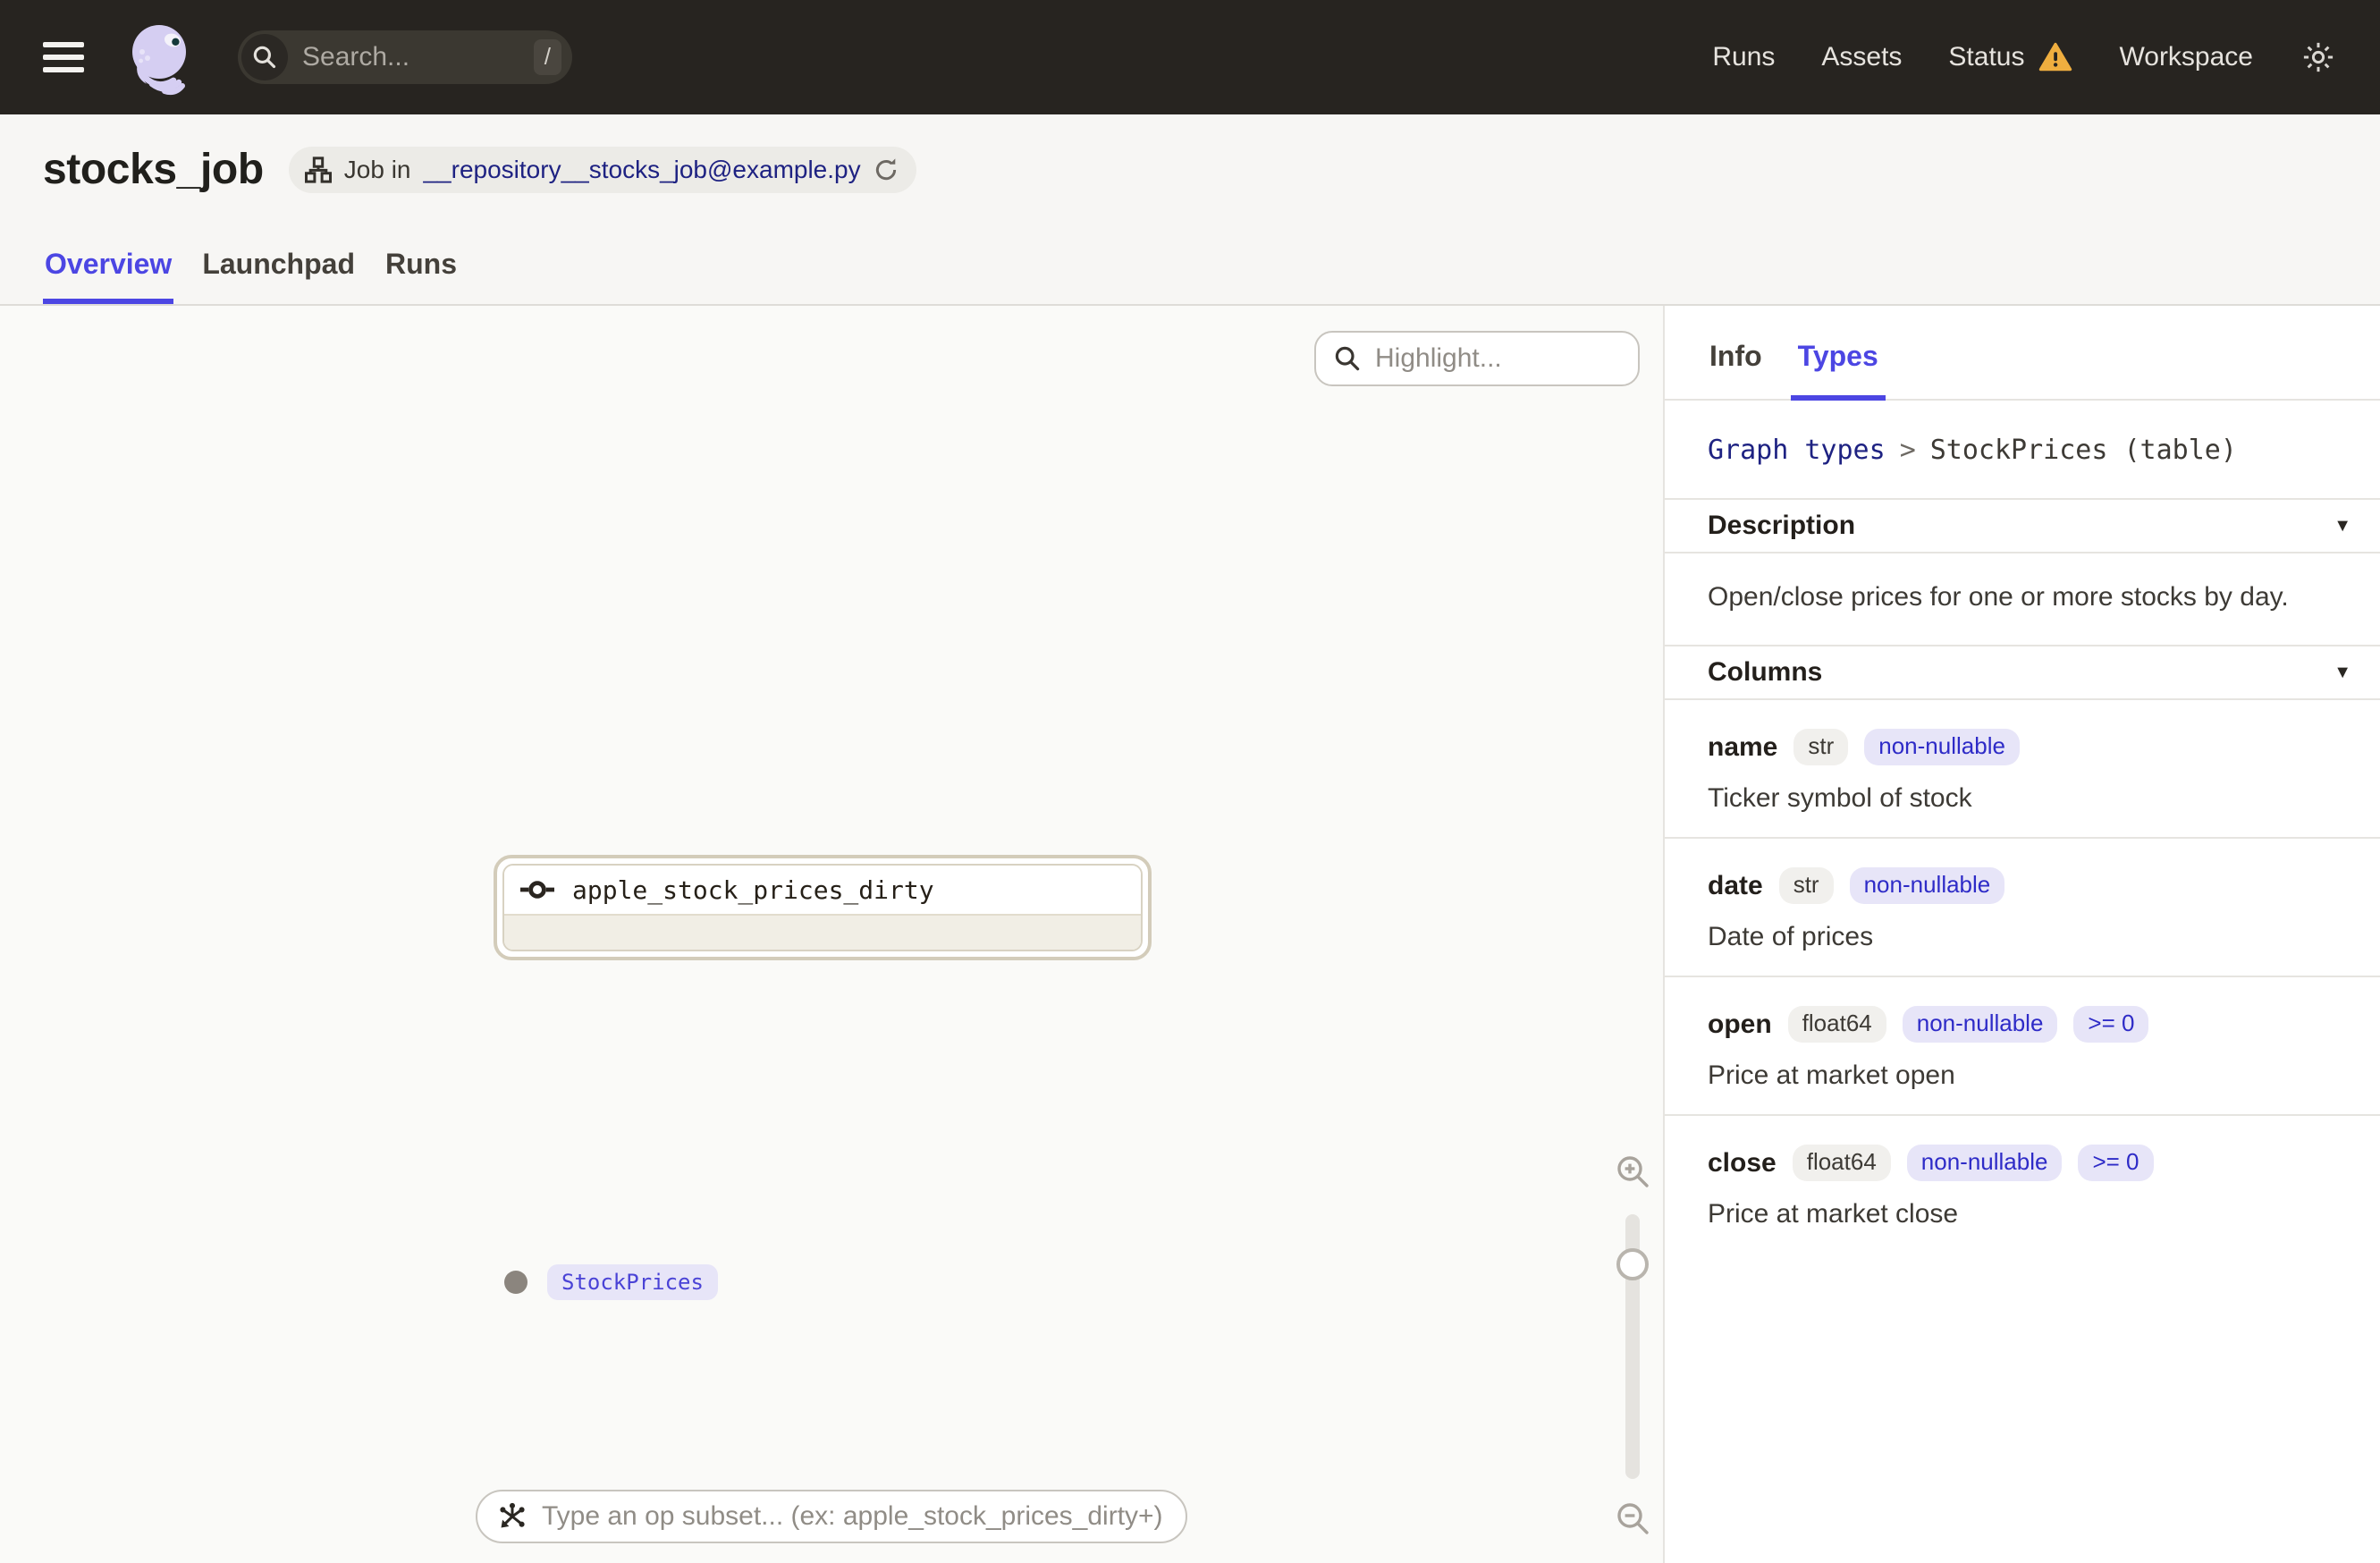 This screenshot has width=2380, height=1563. Describe the element at coordinates (2055, 57) in the screenshot. I see `warning-icon` at that location.